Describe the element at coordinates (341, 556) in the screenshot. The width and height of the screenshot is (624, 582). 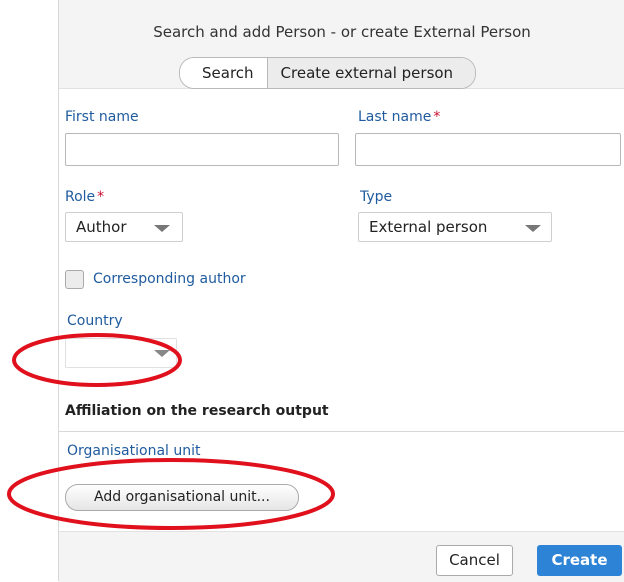
I see `dialog-footer: Cancel Create` at that location.